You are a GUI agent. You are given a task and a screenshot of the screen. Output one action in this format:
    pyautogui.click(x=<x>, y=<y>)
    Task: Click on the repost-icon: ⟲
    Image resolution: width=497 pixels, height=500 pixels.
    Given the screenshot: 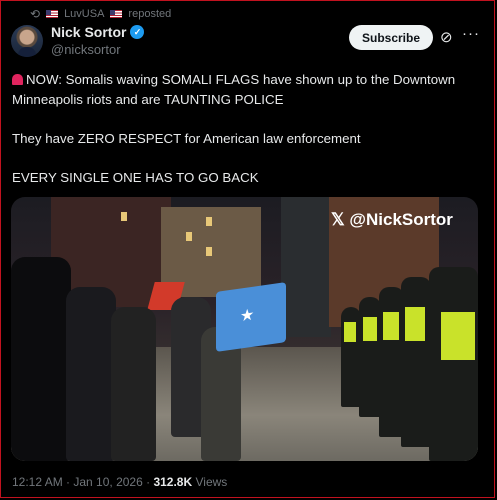 What is the action you would take?
    pyautogui.click(x=35, y=14)
    